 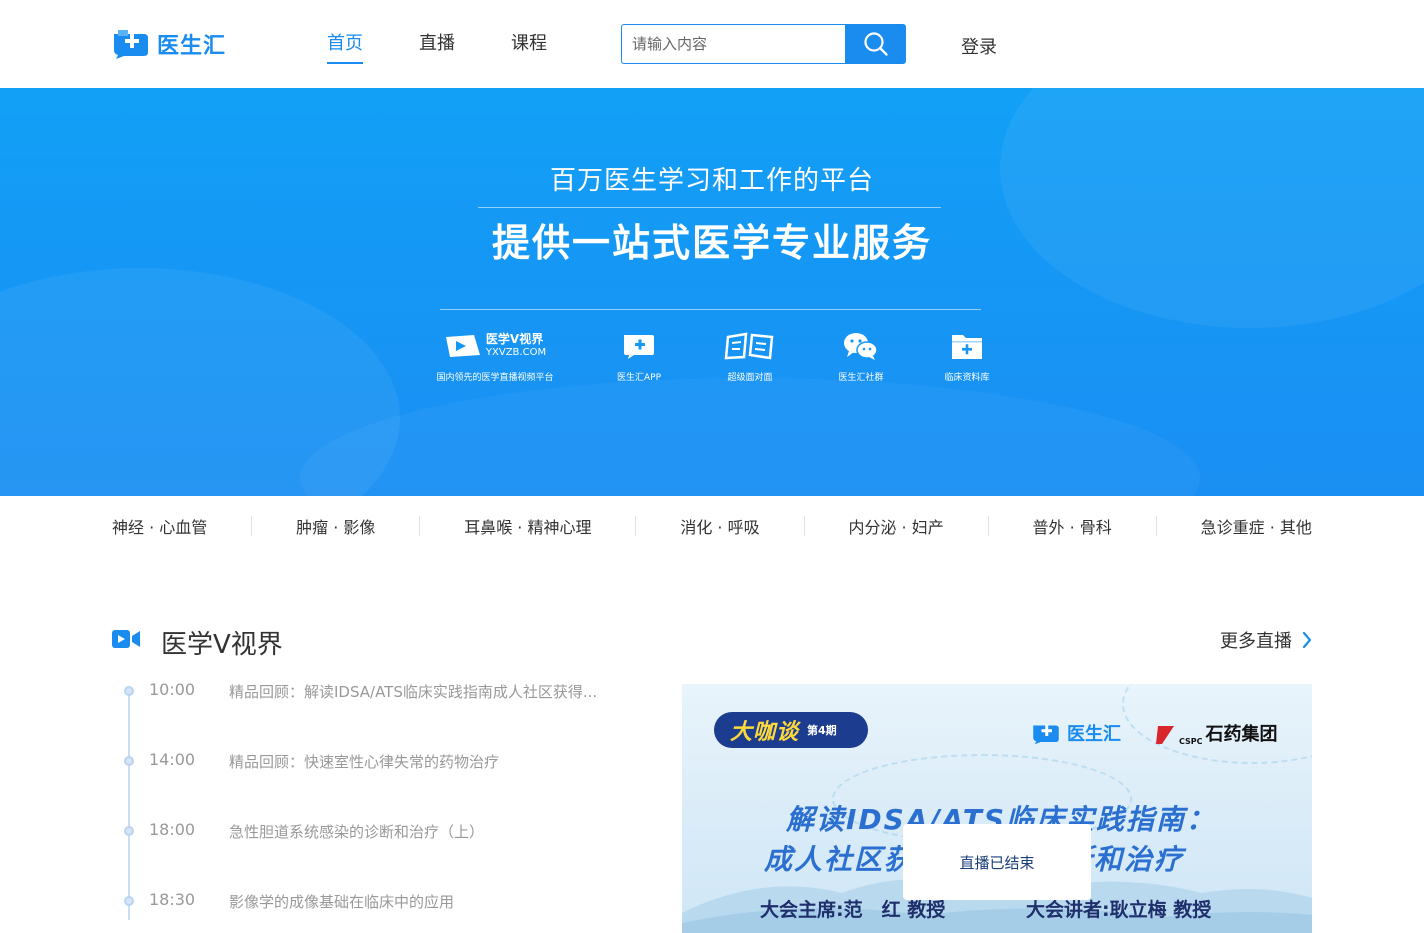 What do you see at coordinates (172, 759) in the screenshot?
I see `schedule-time: 14:00` at bounding box center [172, 759].